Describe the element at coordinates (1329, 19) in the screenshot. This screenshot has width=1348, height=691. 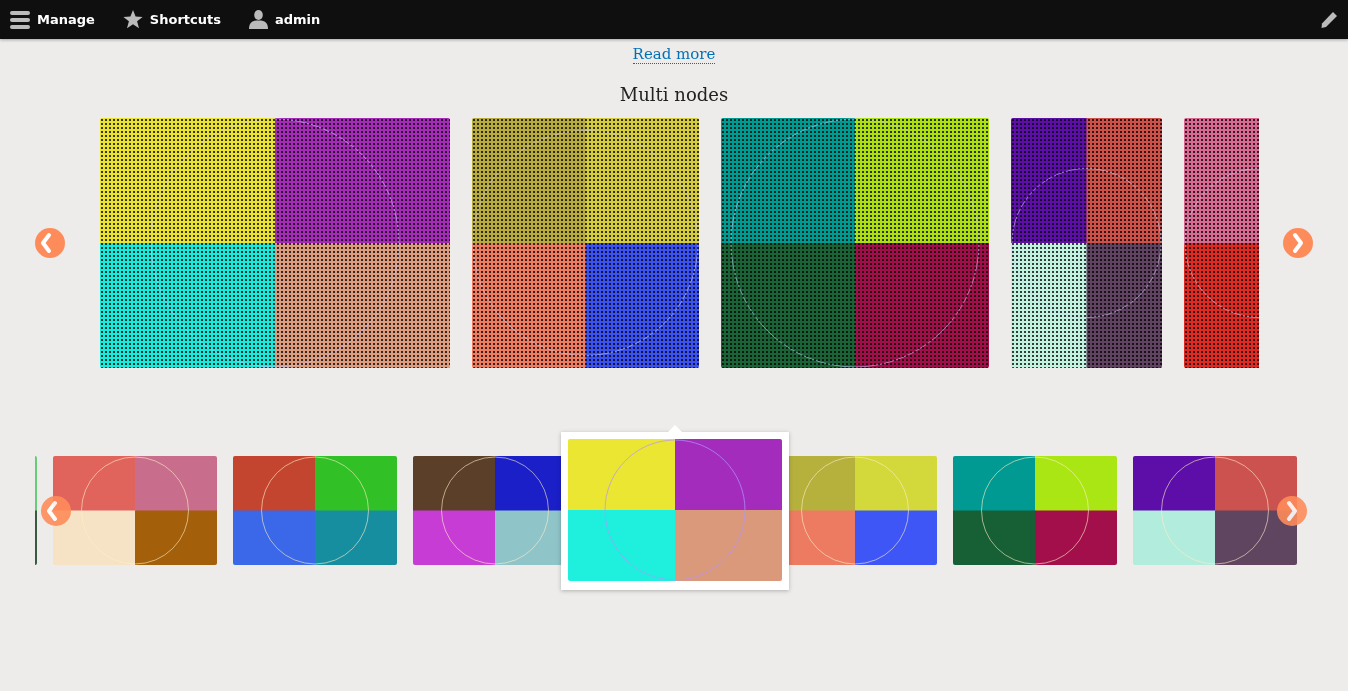
I see `pencil-icon` at that location.